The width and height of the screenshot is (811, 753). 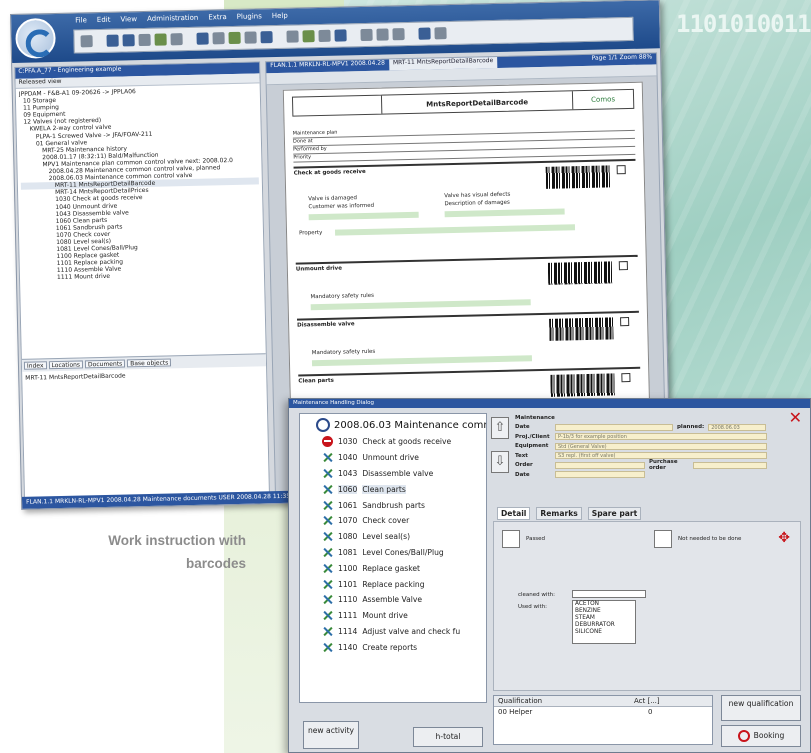 I want to click on act-header: Act [...], so click(x=647, y=701).